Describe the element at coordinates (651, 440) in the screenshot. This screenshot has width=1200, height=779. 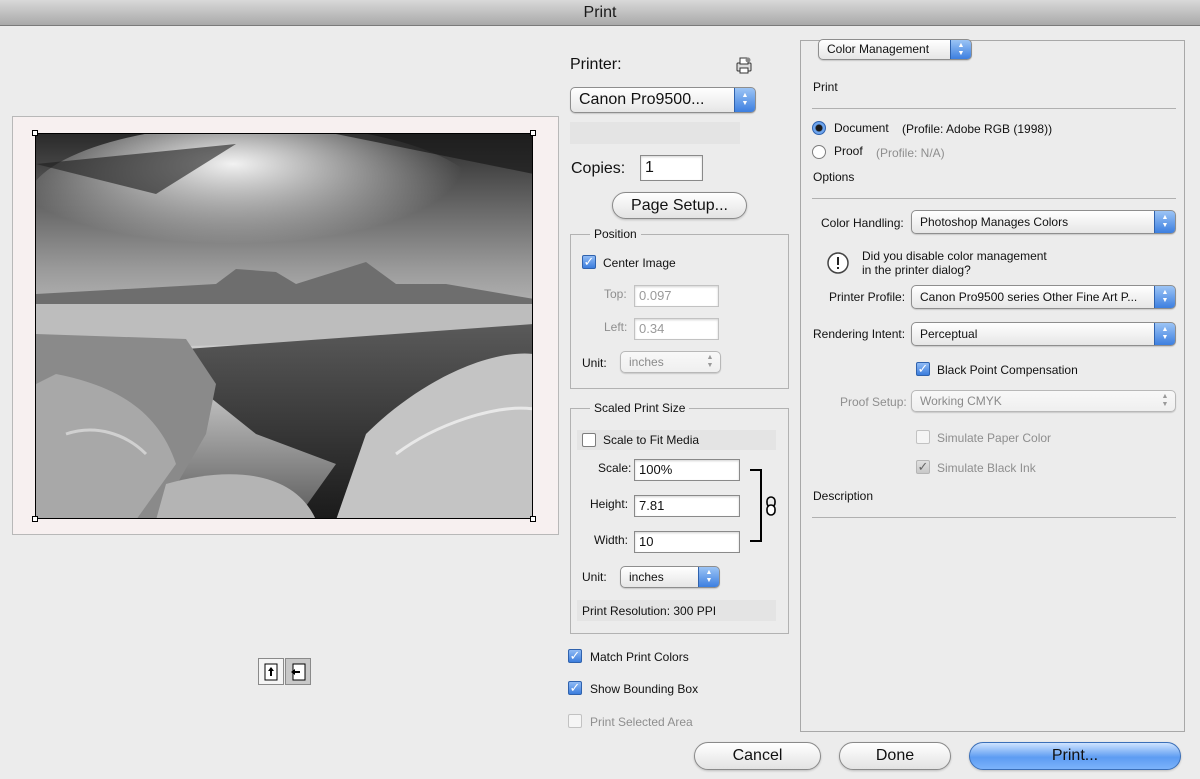
I see `scale-to-fit-label: Scale to Fit Media` at that location.